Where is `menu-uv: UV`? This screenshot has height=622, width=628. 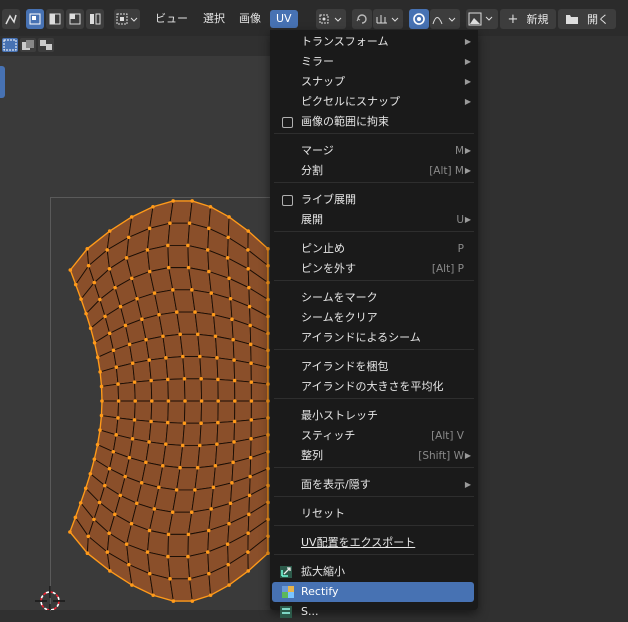
menu-uv: UV is located at coordinates (284, 19).